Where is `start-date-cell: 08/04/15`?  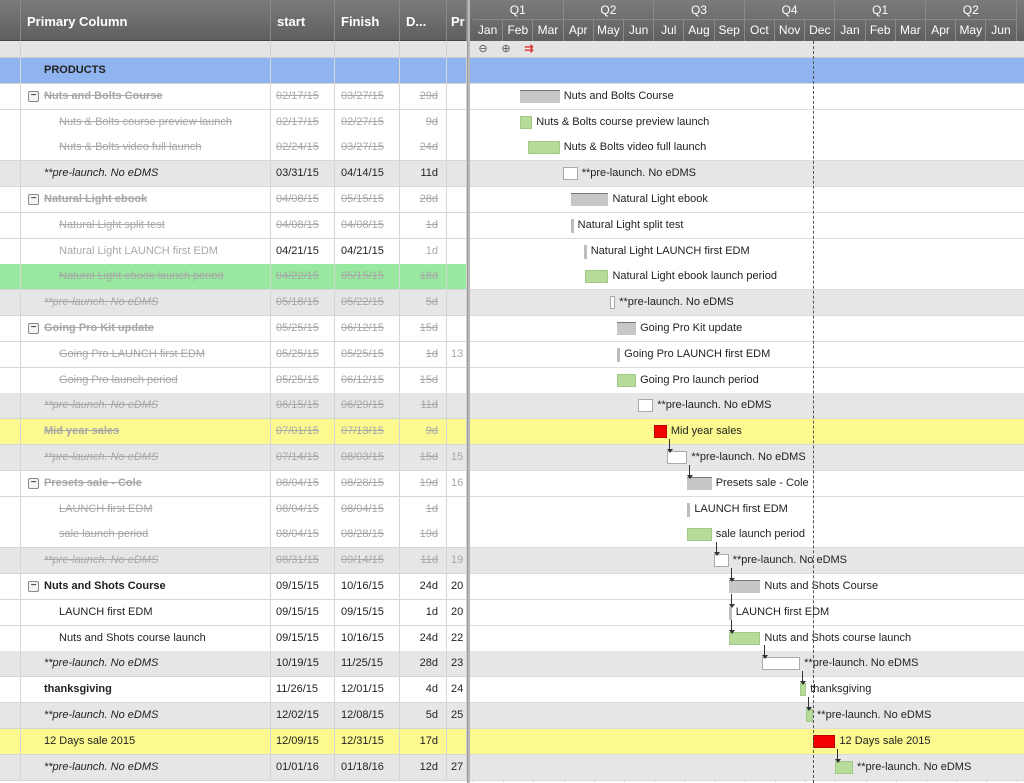
start-date-cell: 08/04/15 is located at coordinates (303, 509).